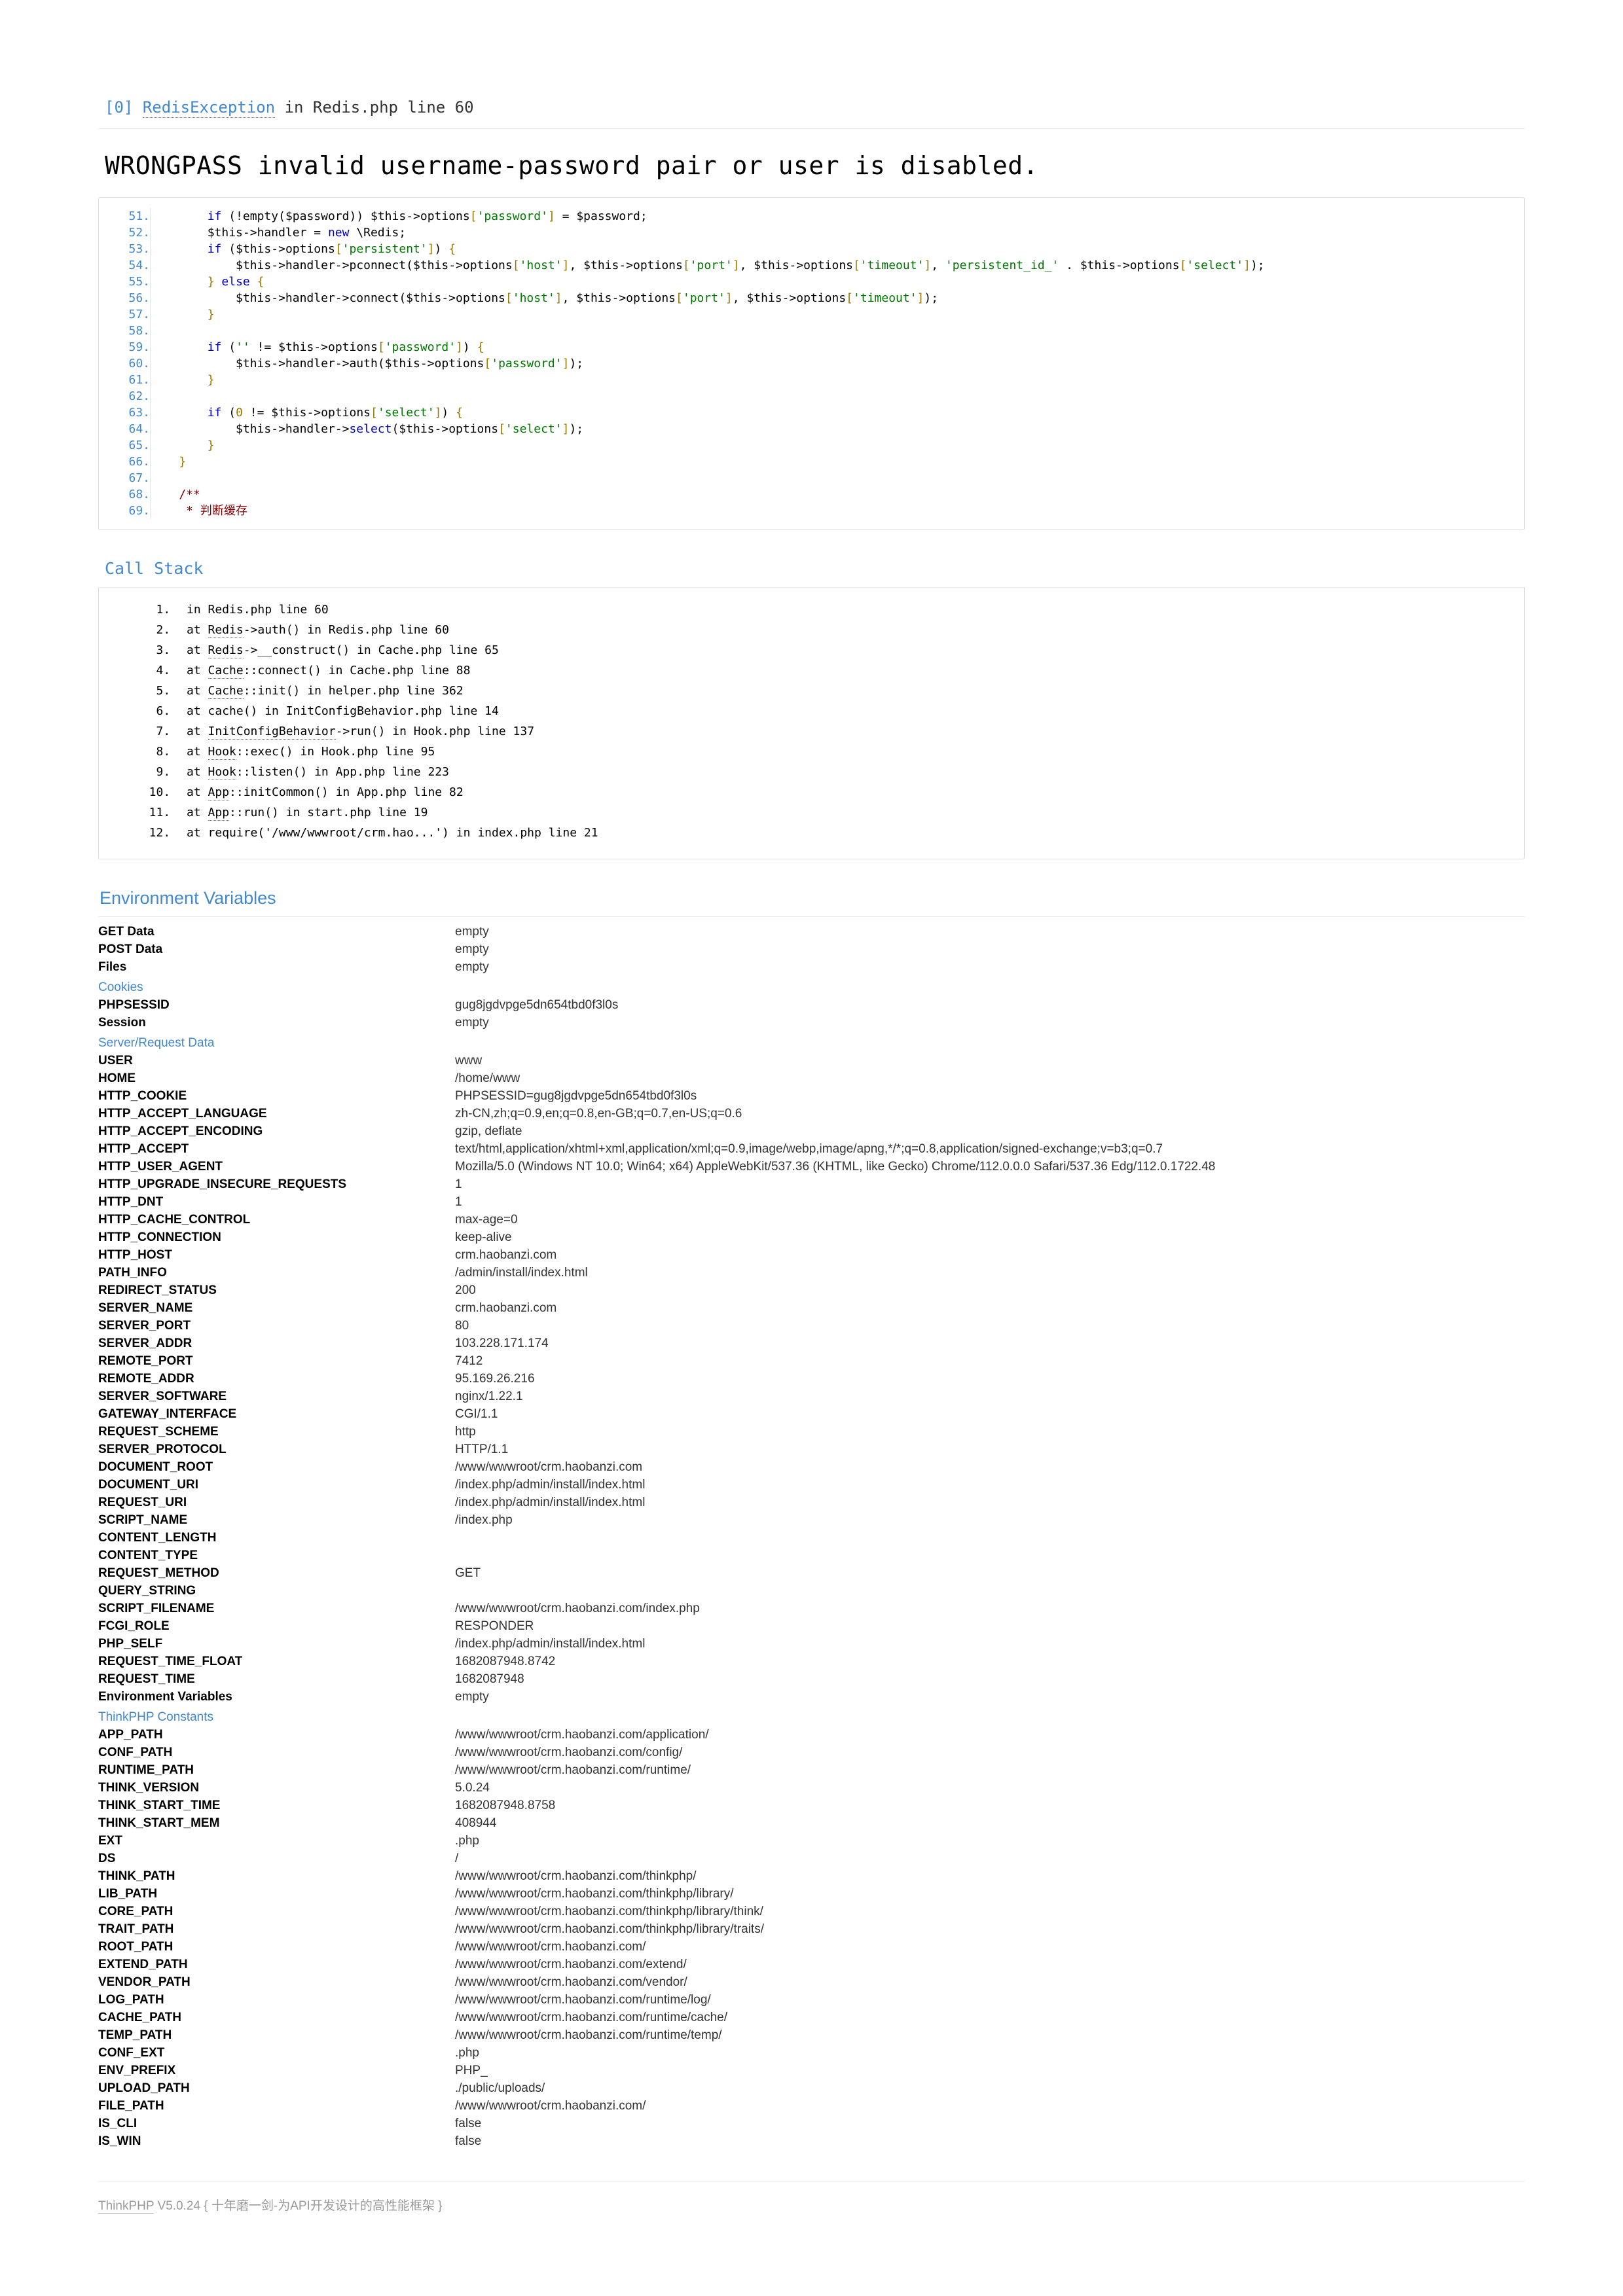 This screenshot has height=2296, width=1623. I want to click on environment-row: HTTP_HOST crm.haobanzi.com, so click(811, 1256).